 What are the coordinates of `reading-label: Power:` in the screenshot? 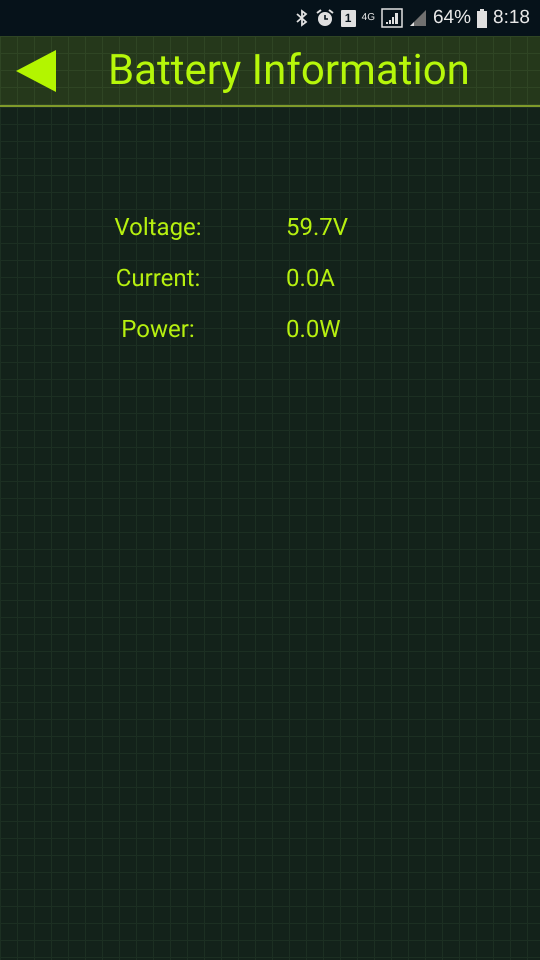 It's located at (158, 328).